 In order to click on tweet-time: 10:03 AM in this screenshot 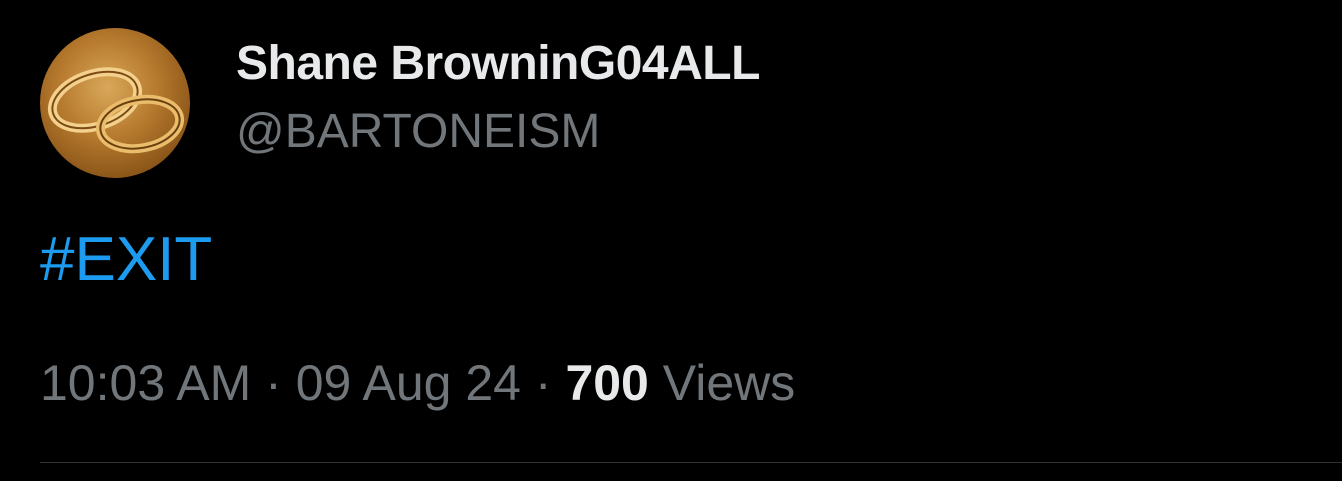, I will do `click(145, 383)`.